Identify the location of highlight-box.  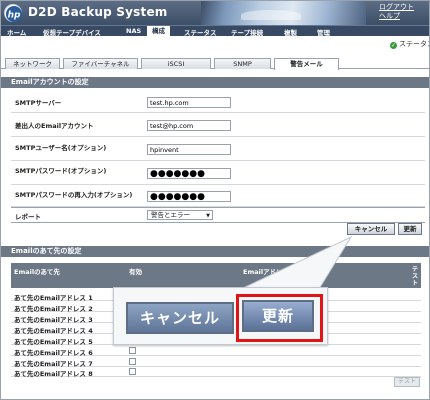
(279, 318).